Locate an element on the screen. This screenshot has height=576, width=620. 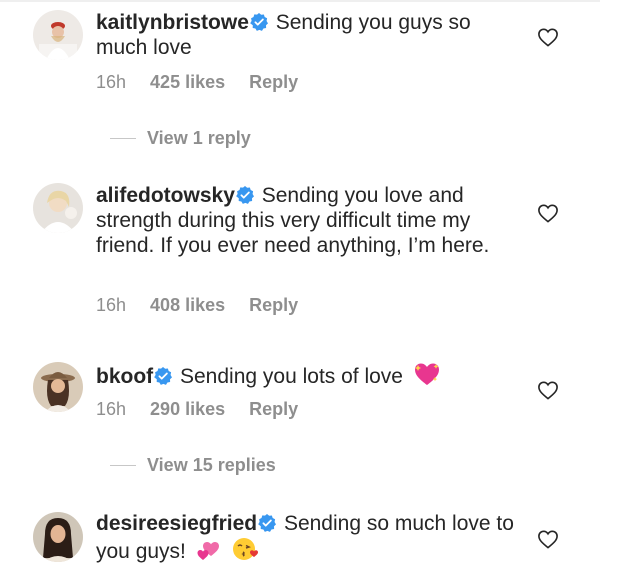
face-blowing-kiss-emoji is located at coordinates (245, 549).